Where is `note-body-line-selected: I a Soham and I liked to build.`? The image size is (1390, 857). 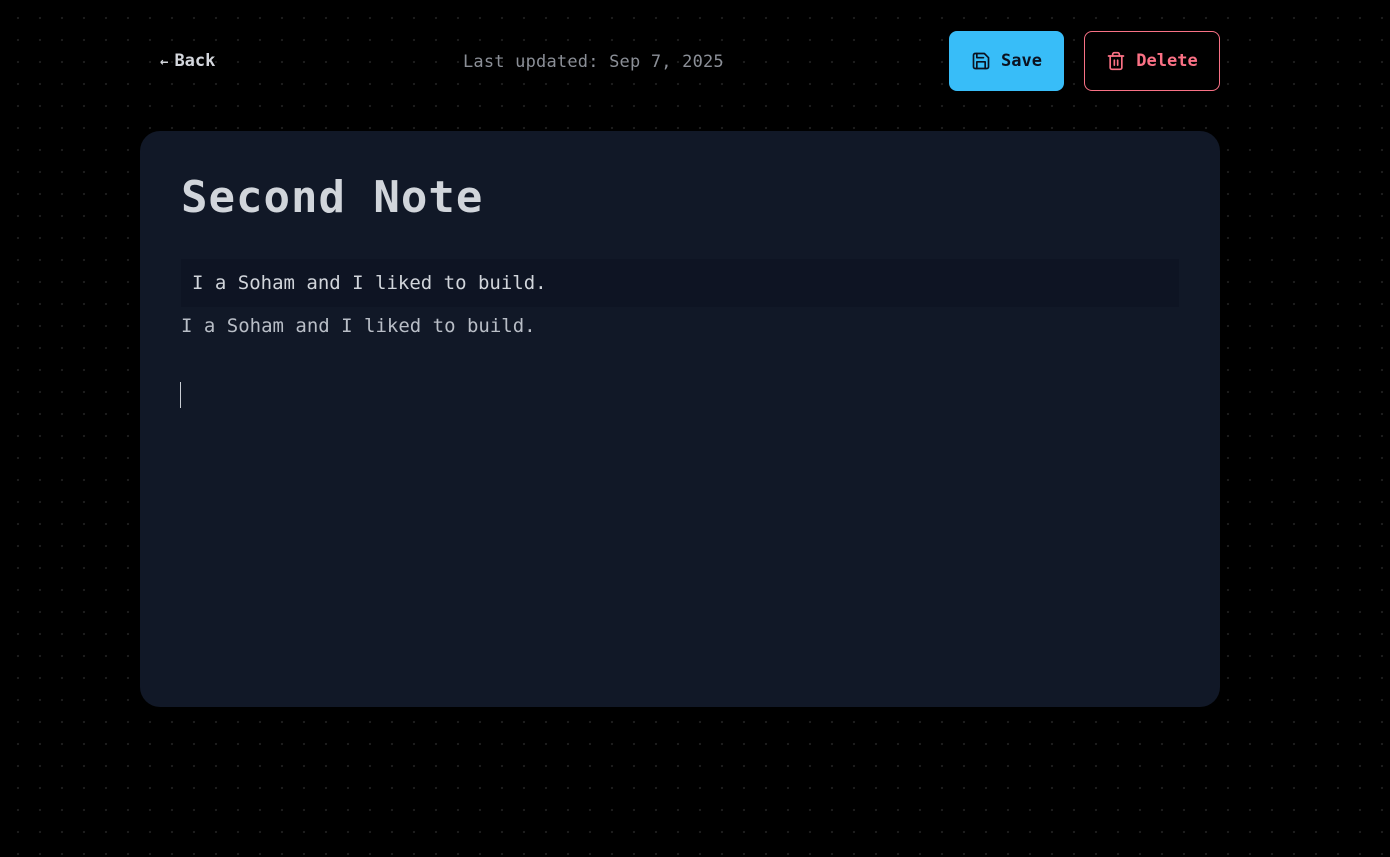
note-body-line-selected: I a Soham and I liked to build. is located at coordinates (680, 283).